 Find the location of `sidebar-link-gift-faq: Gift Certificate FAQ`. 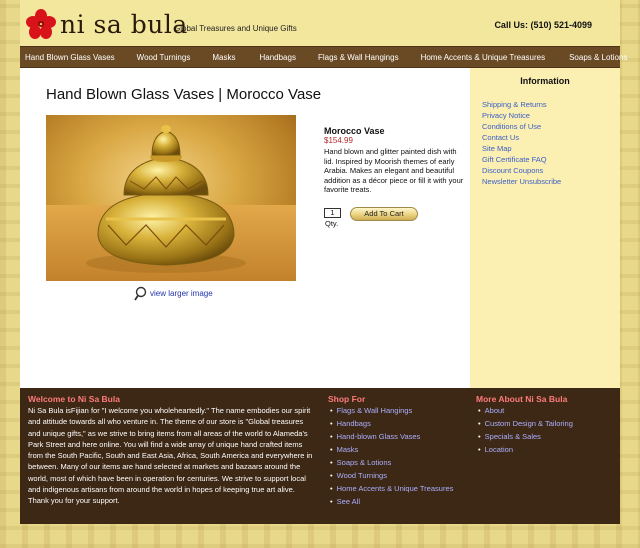

sidebar-link-gift-faq: Gift Certificate FAQ is located at coordinates (551, 159).